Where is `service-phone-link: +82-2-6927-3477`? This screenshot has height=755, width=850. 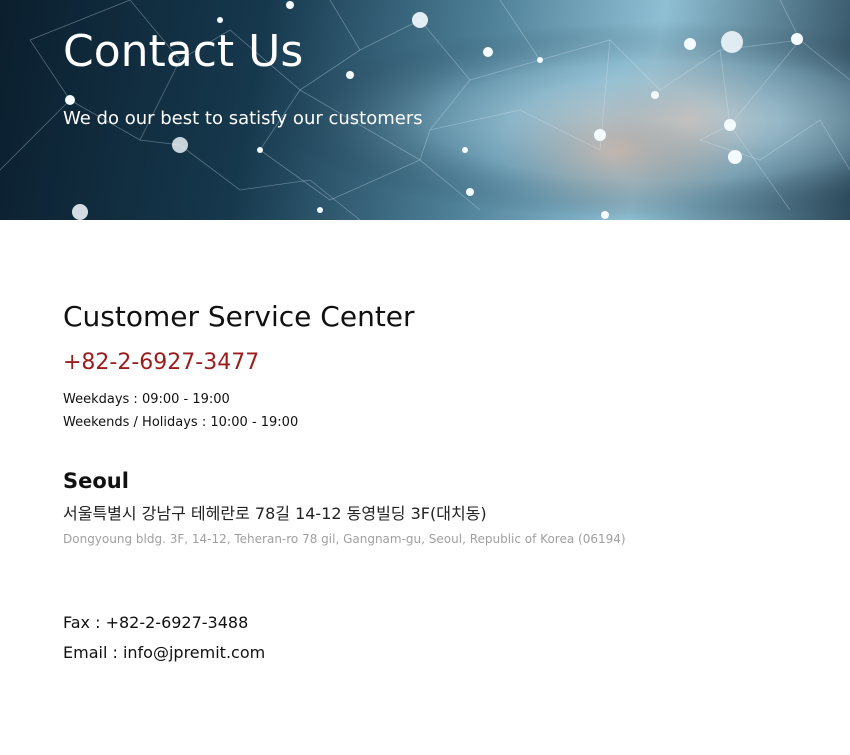
service-phone-link: +82-2-6927-3477 is located at coordinates (443, 363).